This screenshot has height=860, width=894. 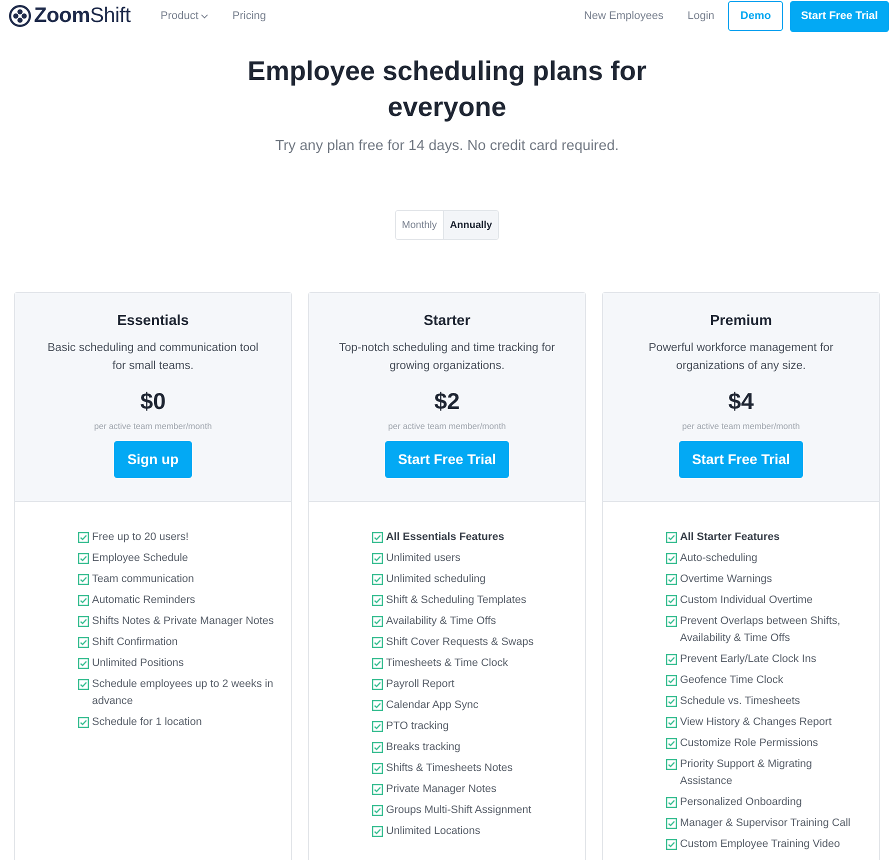 I want to click on plan-name: Starter, so click(x=447, y=321).